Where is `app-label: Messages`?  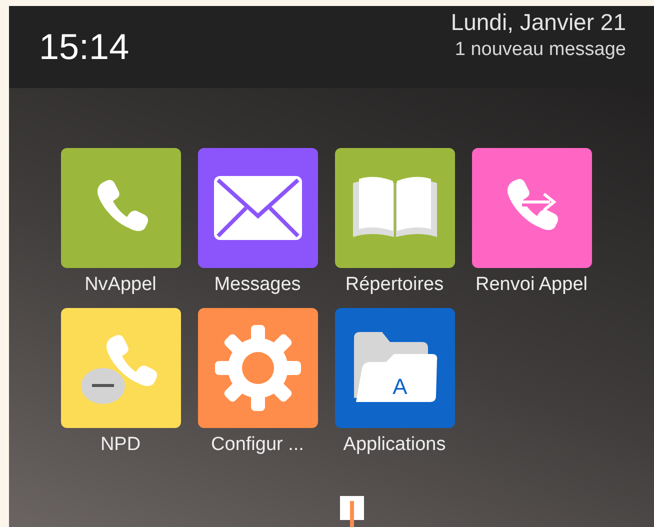 app-label: Messages is located at coordinates (257, 285).